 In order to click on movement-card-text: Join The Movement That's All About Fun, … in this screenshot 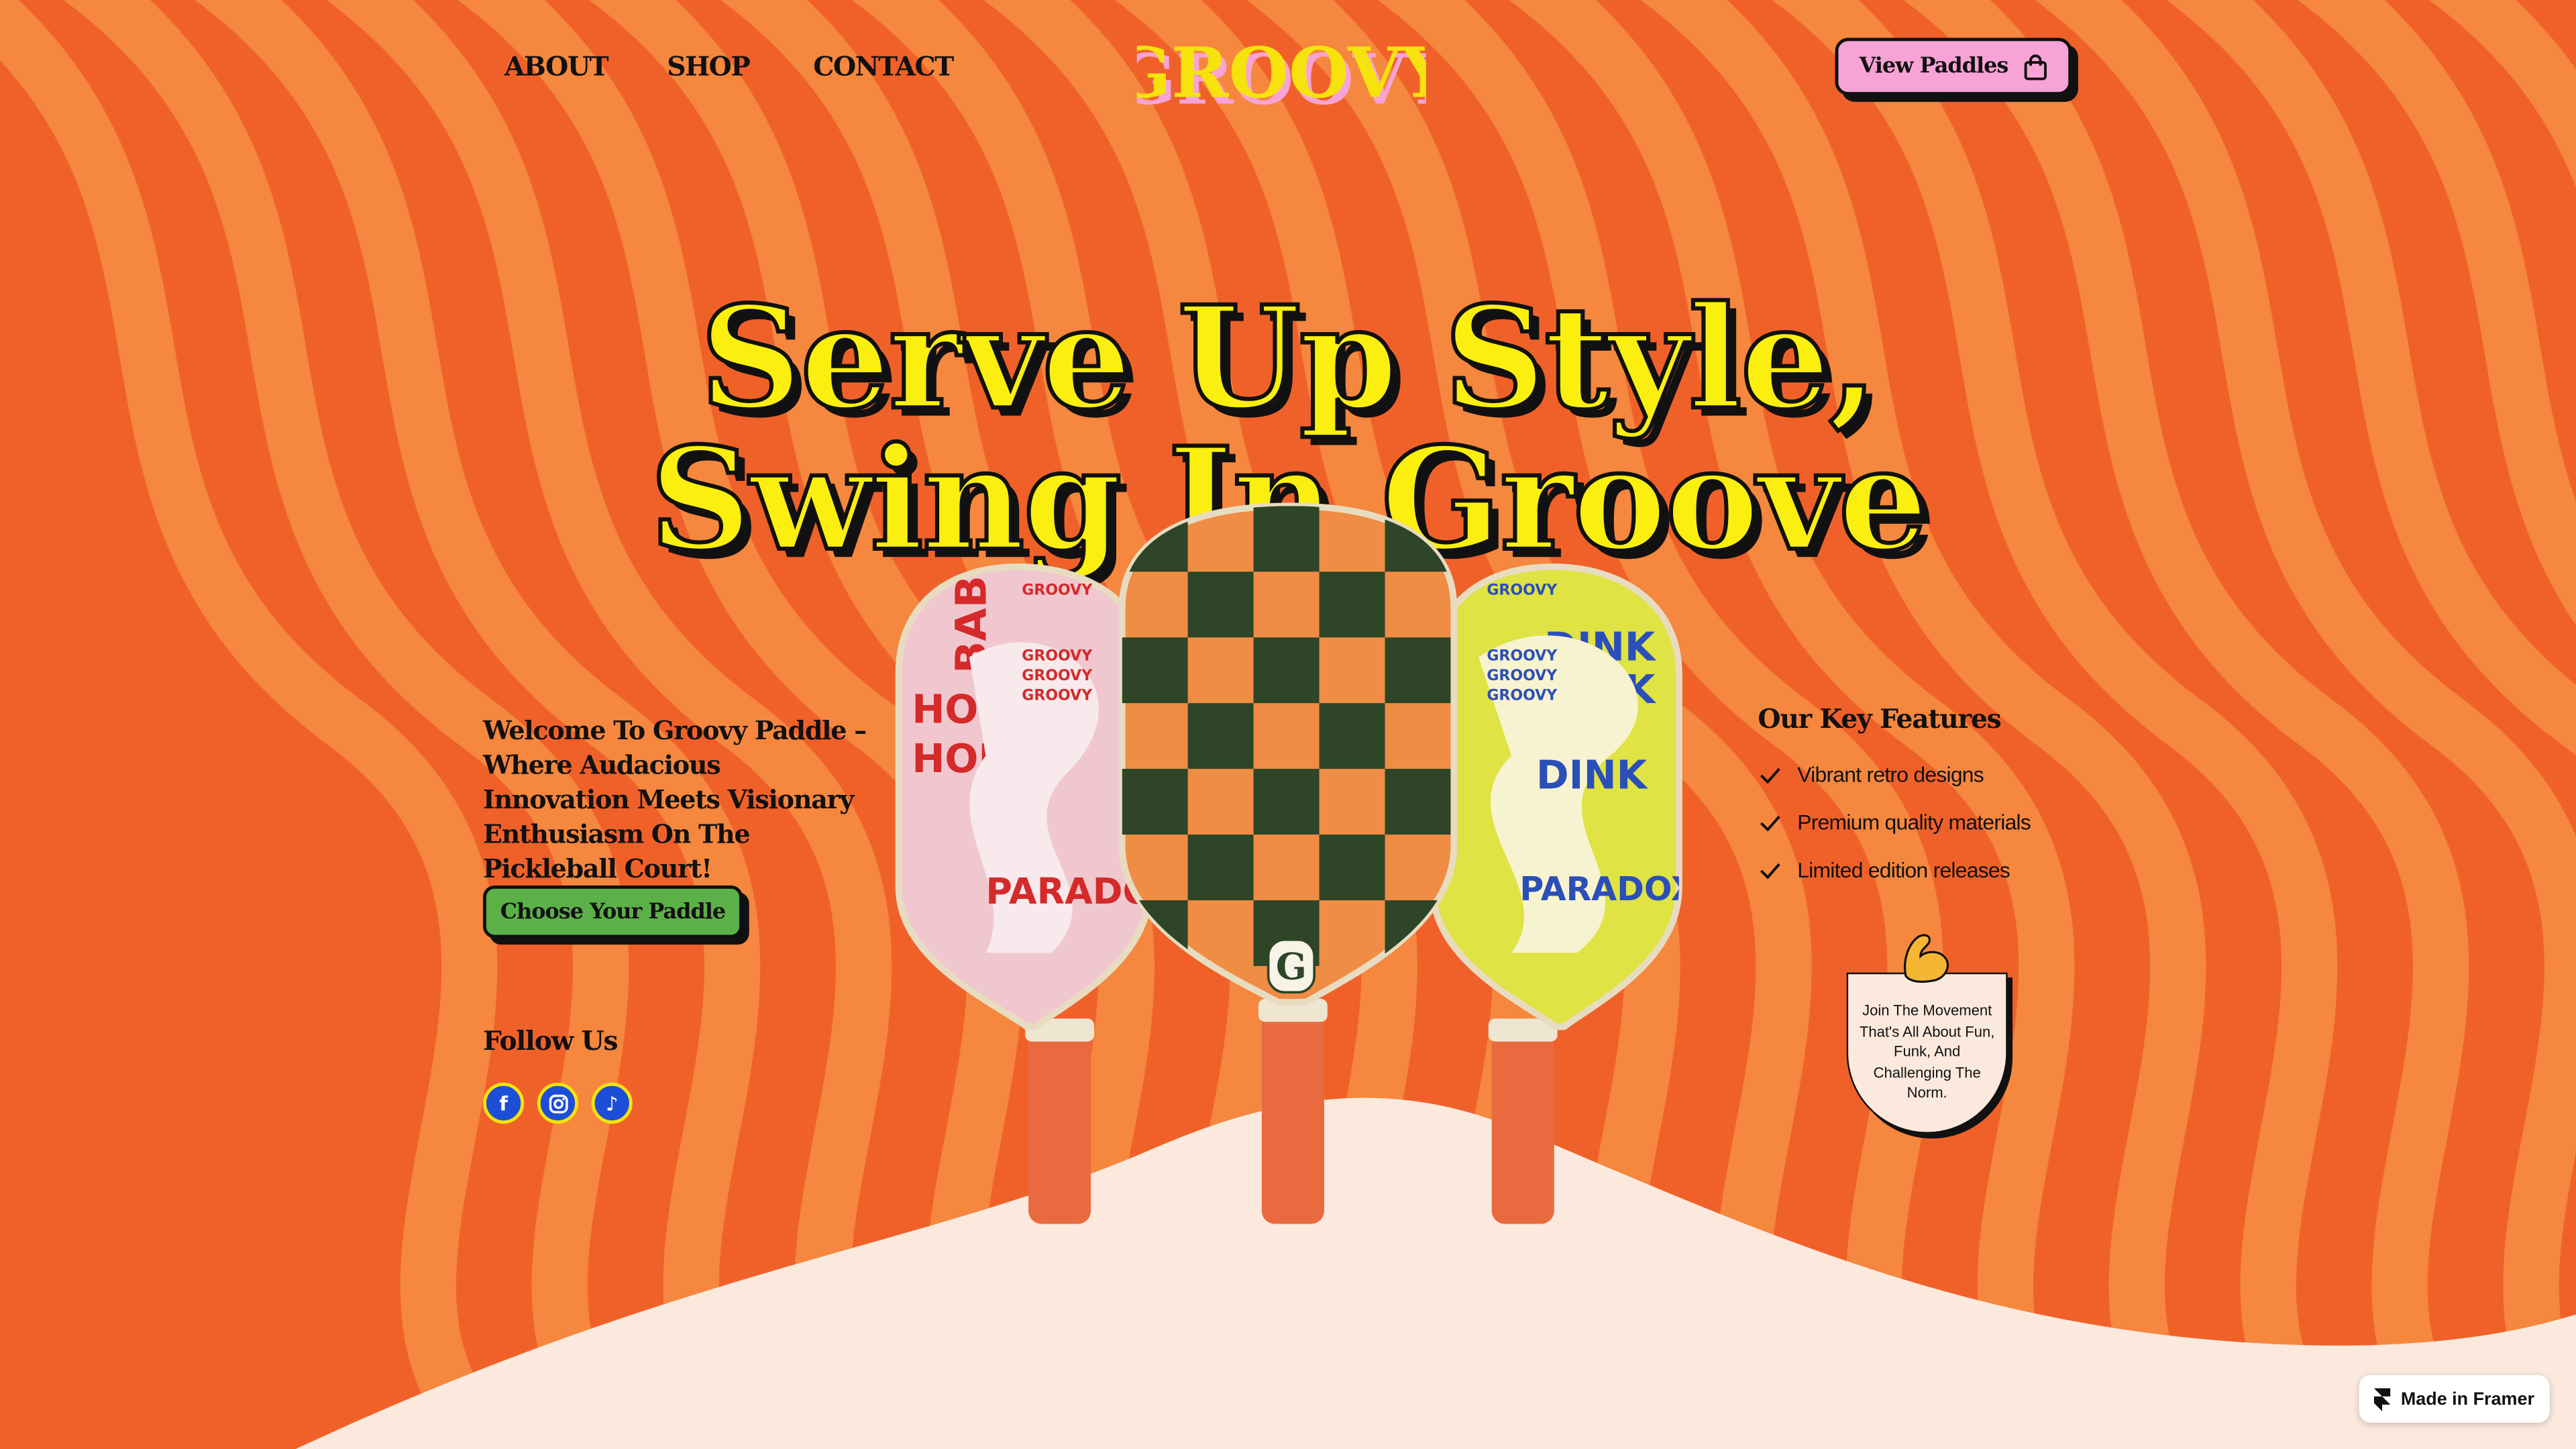, I will do `click(1927, 1051)`.